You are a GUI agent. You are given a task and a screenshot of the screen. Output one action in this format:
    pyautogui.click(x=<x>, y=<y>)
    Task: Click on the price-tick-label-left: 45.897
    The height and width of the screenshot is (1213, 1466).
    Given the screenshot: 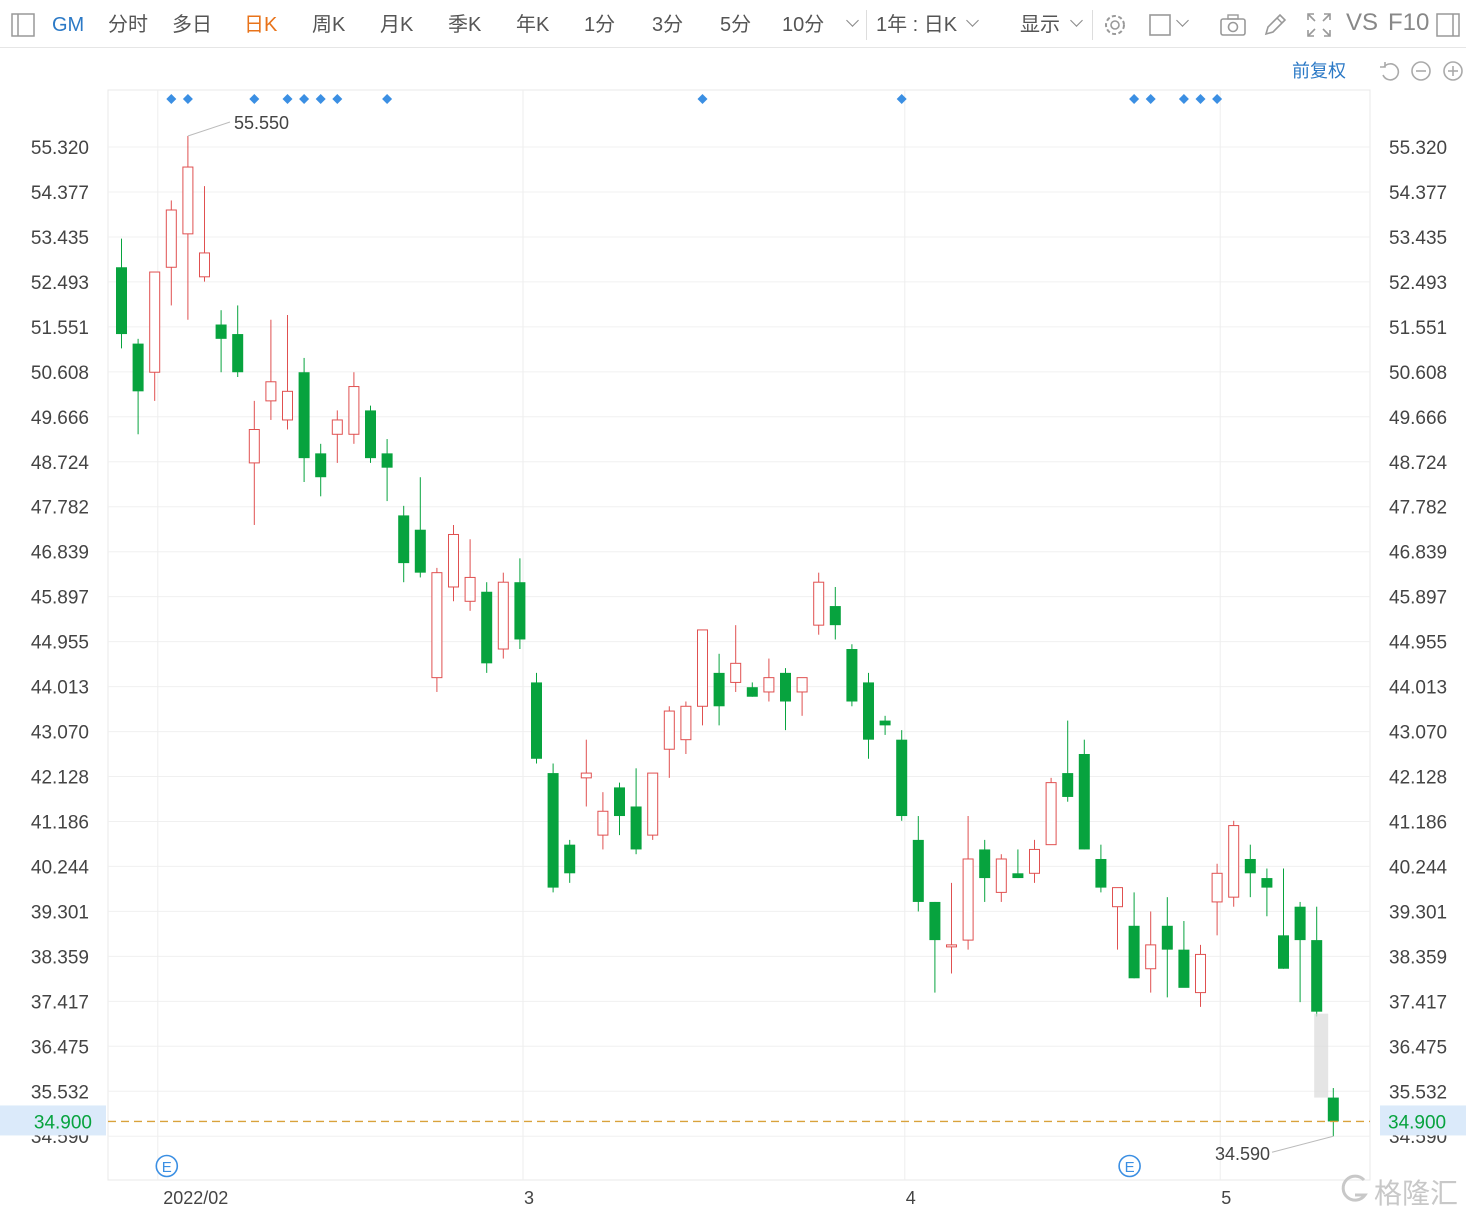 What is the action you would take?
    pyautogui.click(x=60, y=598)
    